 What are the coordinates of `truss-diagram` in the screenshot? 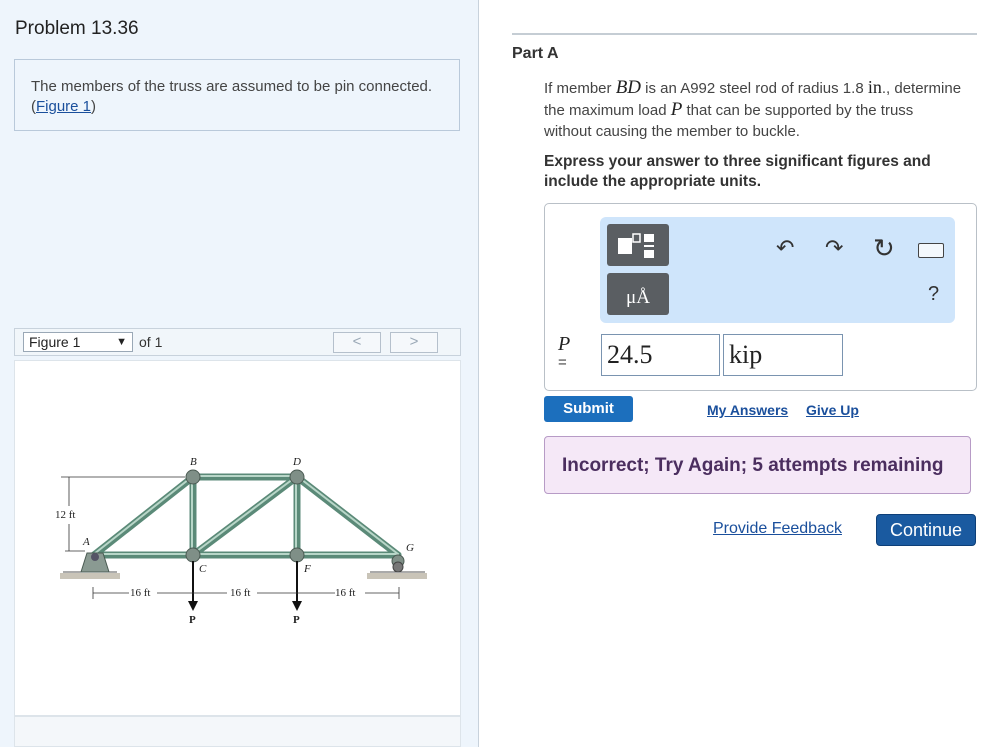 It's located at (243, 540).